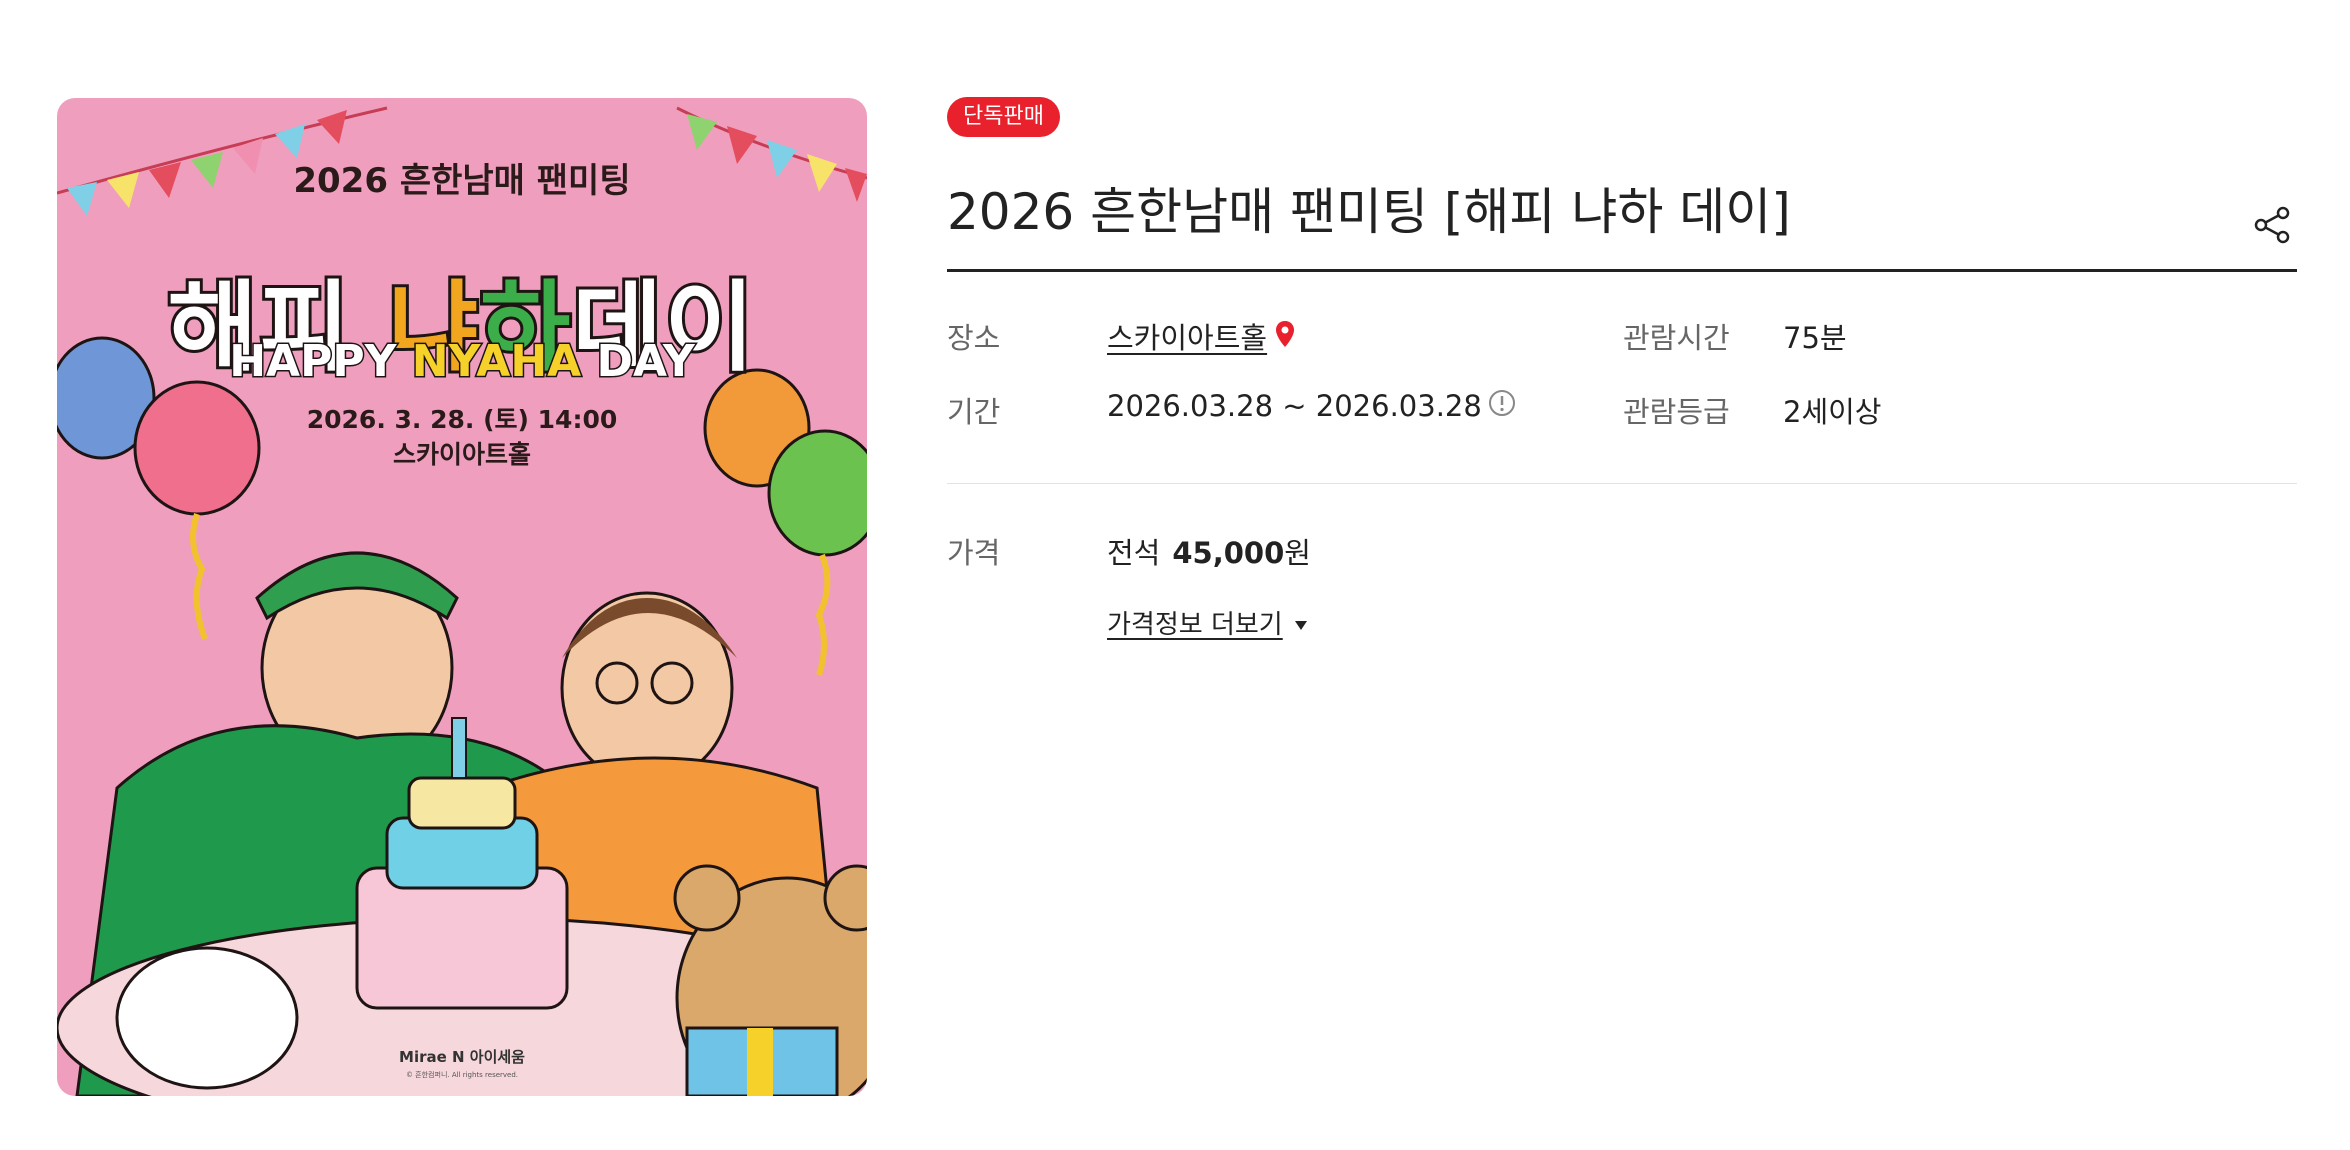 Image resolution: width=2350 pixels, height=1150 pixels. I want to click on price-info-more-button: 가격정보 더보기, so click(1207, 622).